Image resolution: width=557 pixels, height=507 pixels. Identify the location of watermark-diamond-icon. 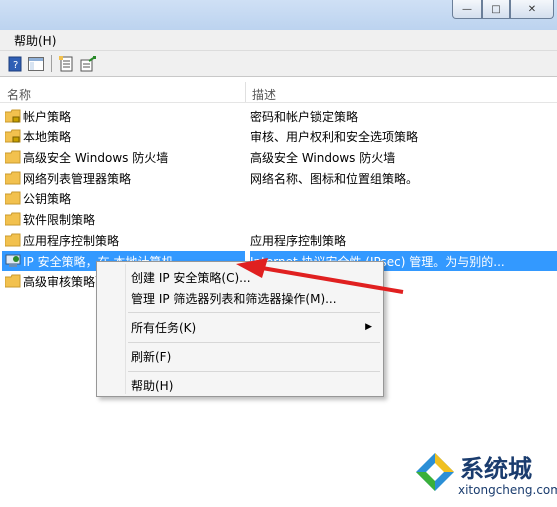
(435, 472).